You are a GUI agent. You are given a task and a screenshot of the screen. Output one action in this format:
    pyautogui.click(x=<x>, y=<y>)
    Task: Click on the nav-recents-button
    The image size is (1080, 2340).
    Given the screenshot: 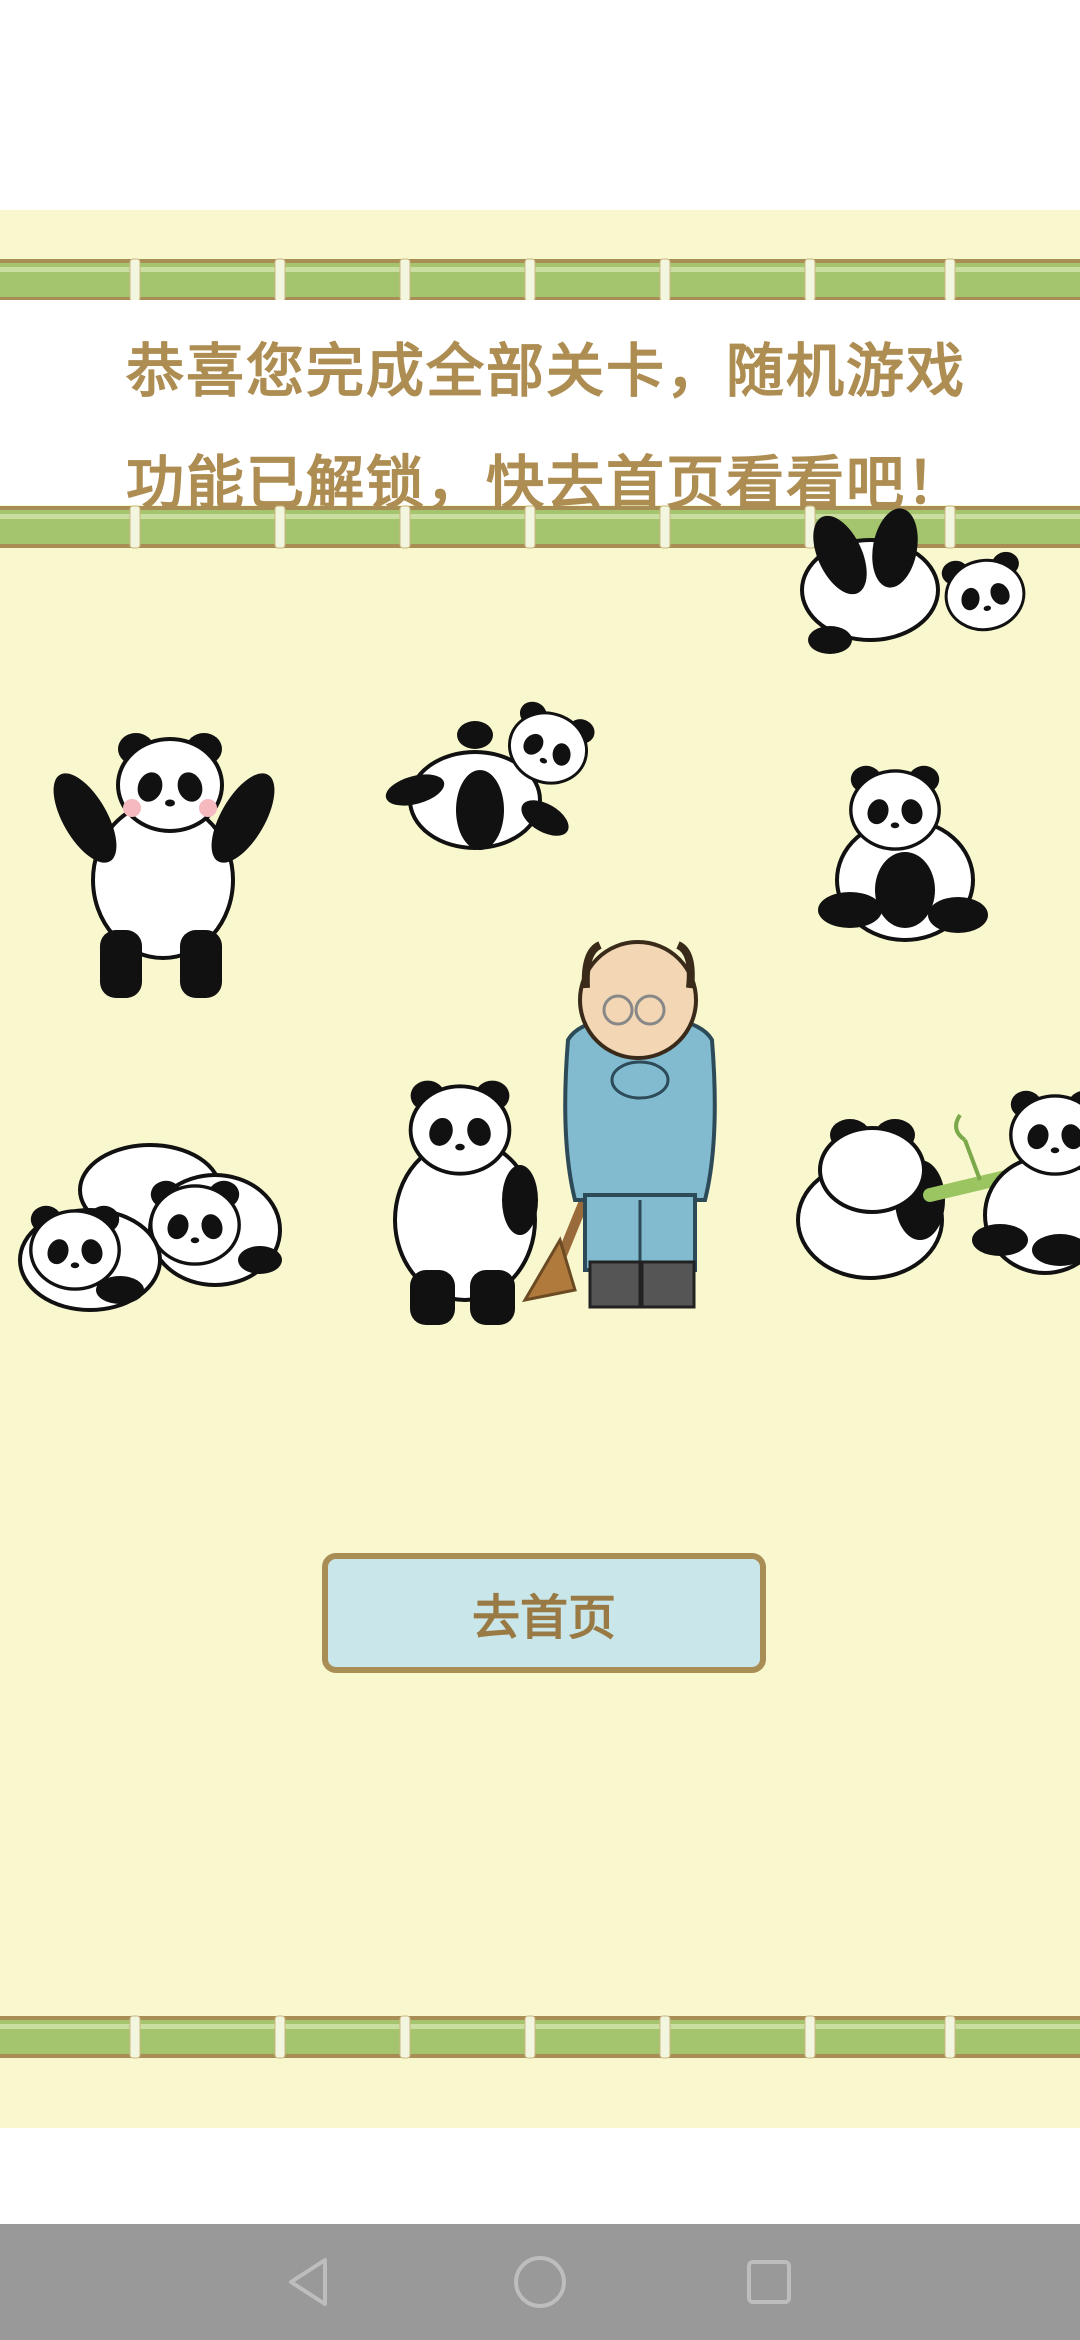 What is the action you would take?
    pyautogui.click(x=769, y=2282)
    